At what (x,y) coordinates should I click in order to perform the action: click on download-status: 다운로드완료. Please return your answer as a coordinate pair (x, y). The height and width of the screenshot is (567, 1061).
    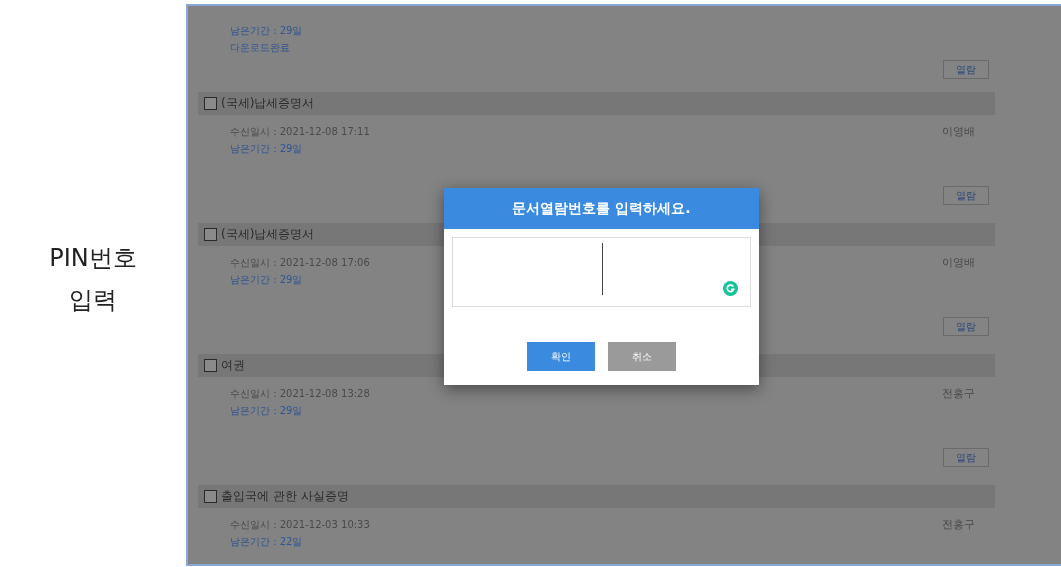
    Looking at the image, I should click on (260, 48).